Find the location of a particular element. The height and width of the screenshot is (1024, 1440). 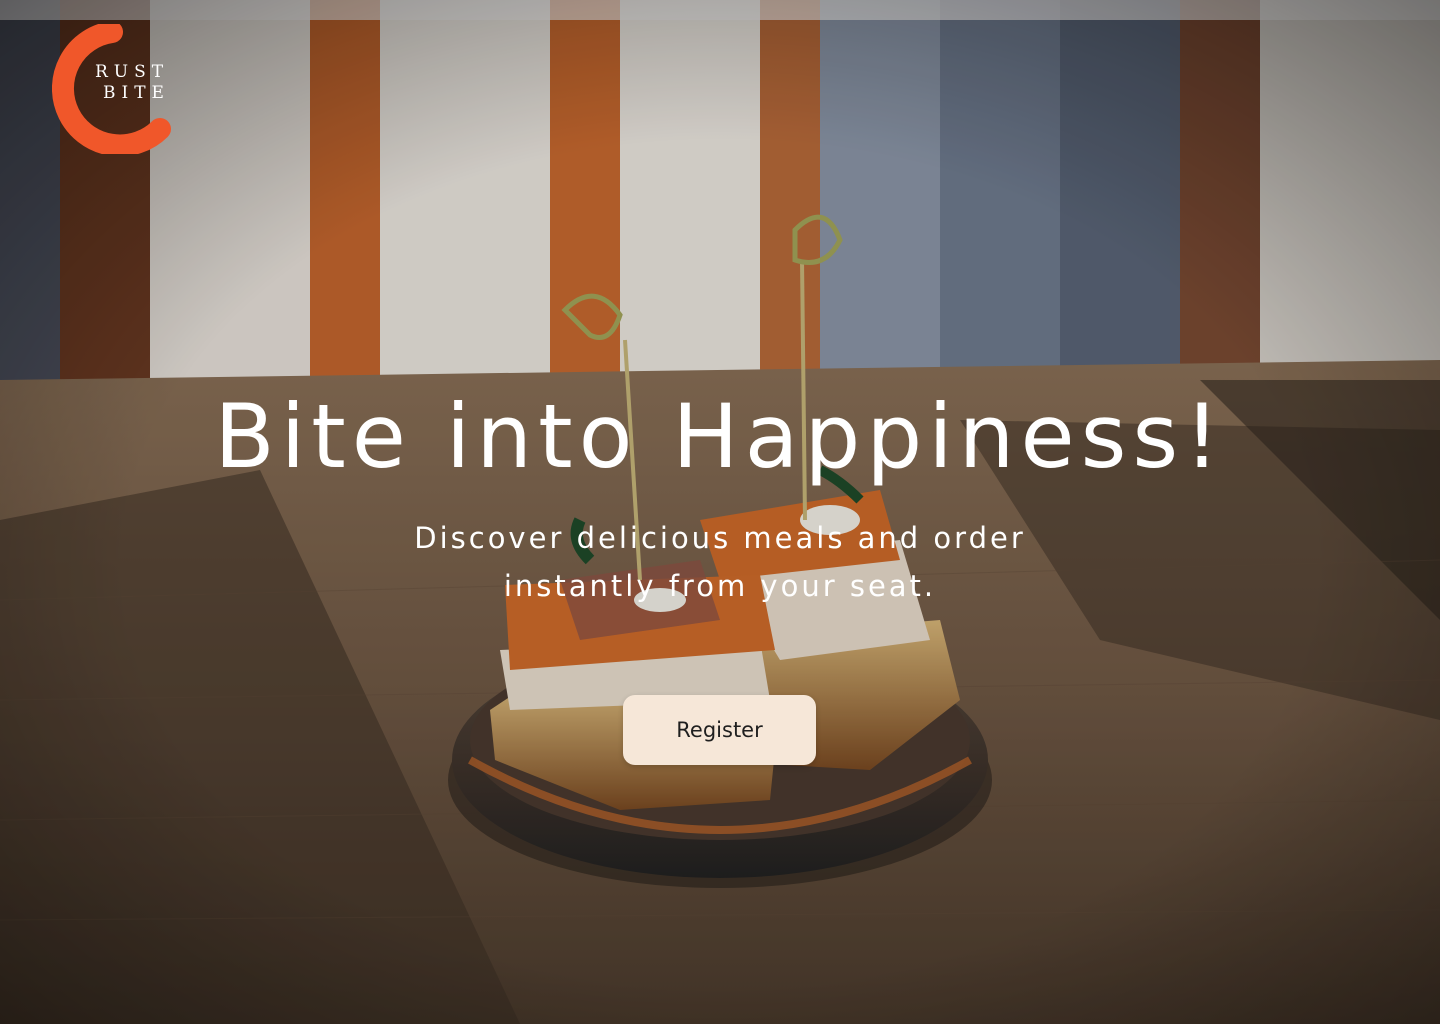

logo-line-2: BITE is located at coordinates (136, 93).